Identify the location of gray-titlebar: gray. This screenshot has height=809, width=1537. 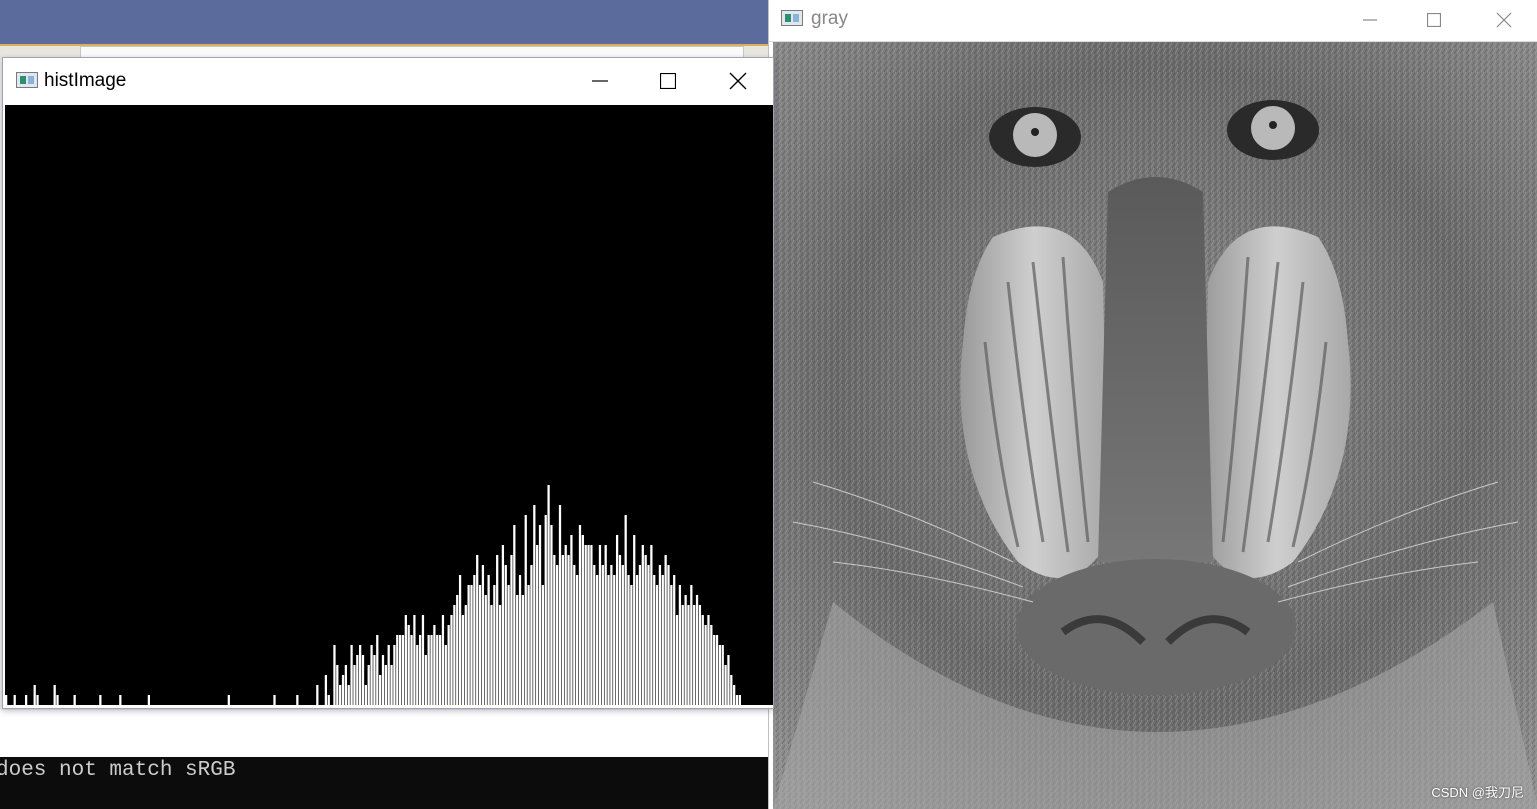
(1153, 21).